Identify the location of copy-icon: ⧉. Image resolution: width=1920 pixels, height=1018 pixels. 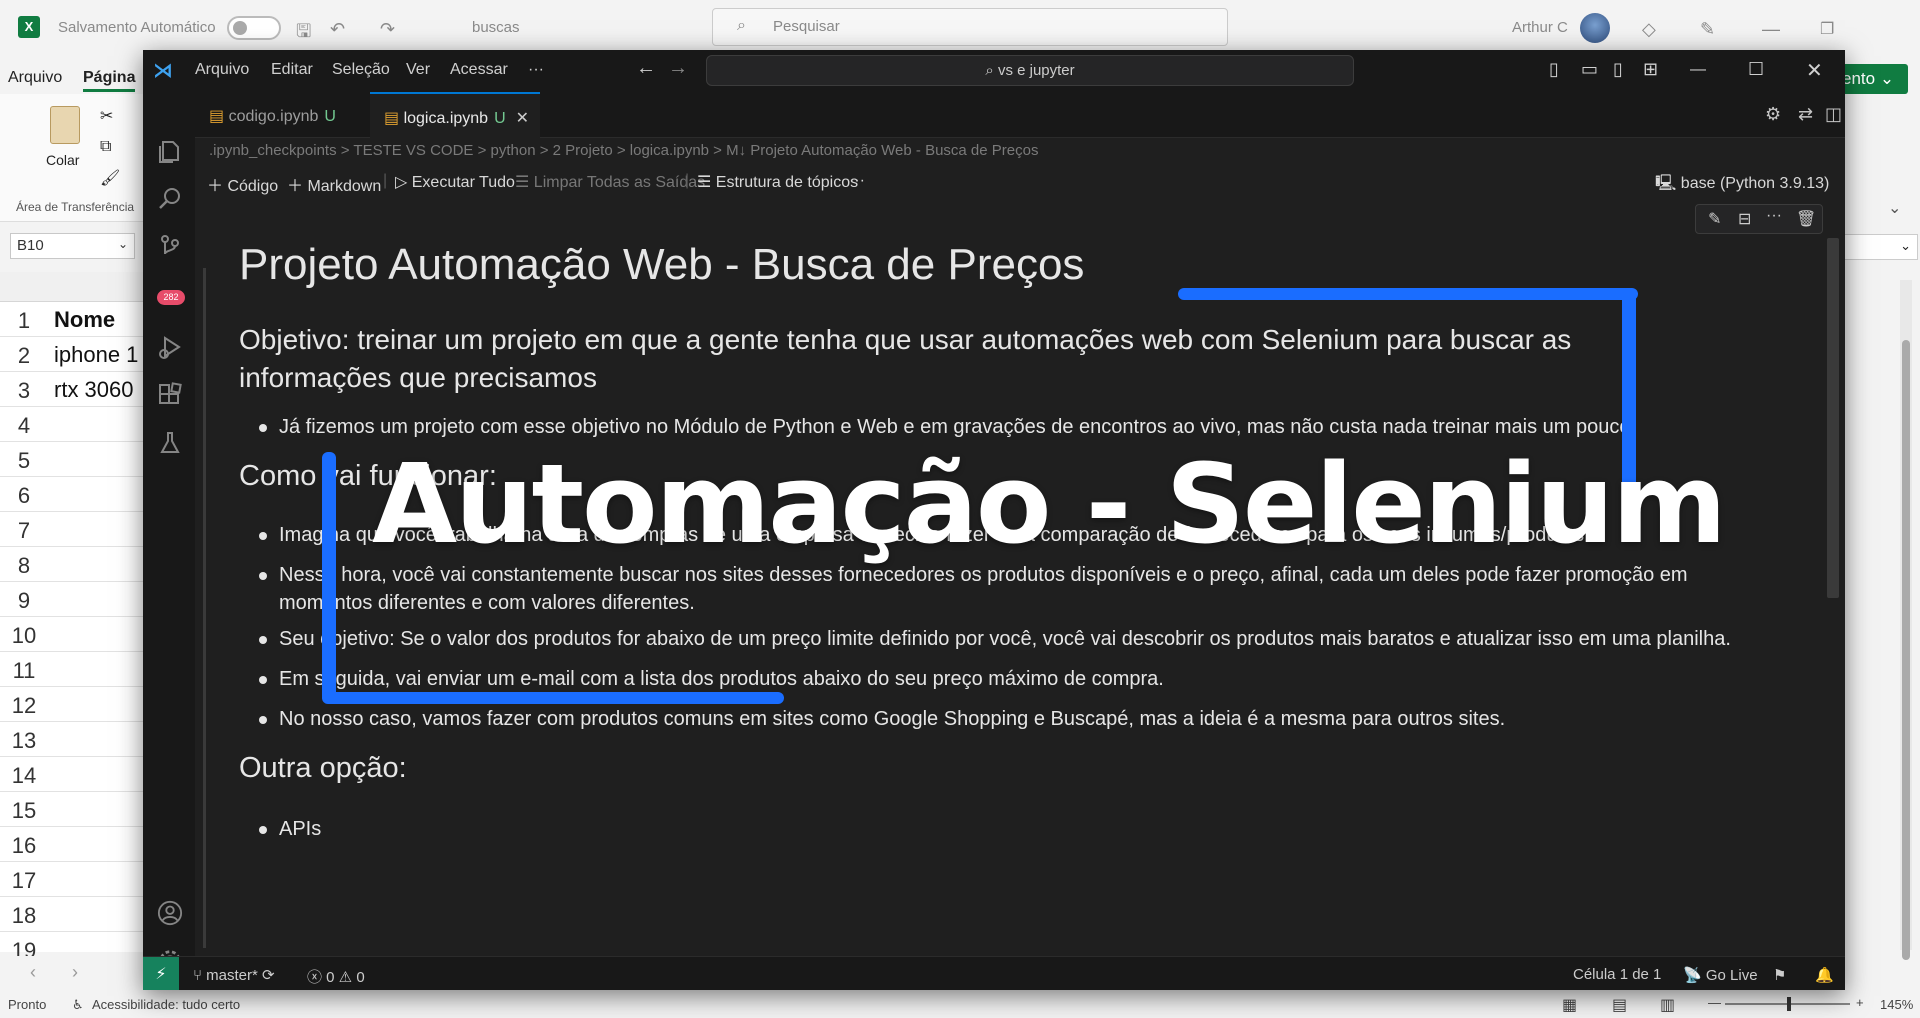
(105, 147).